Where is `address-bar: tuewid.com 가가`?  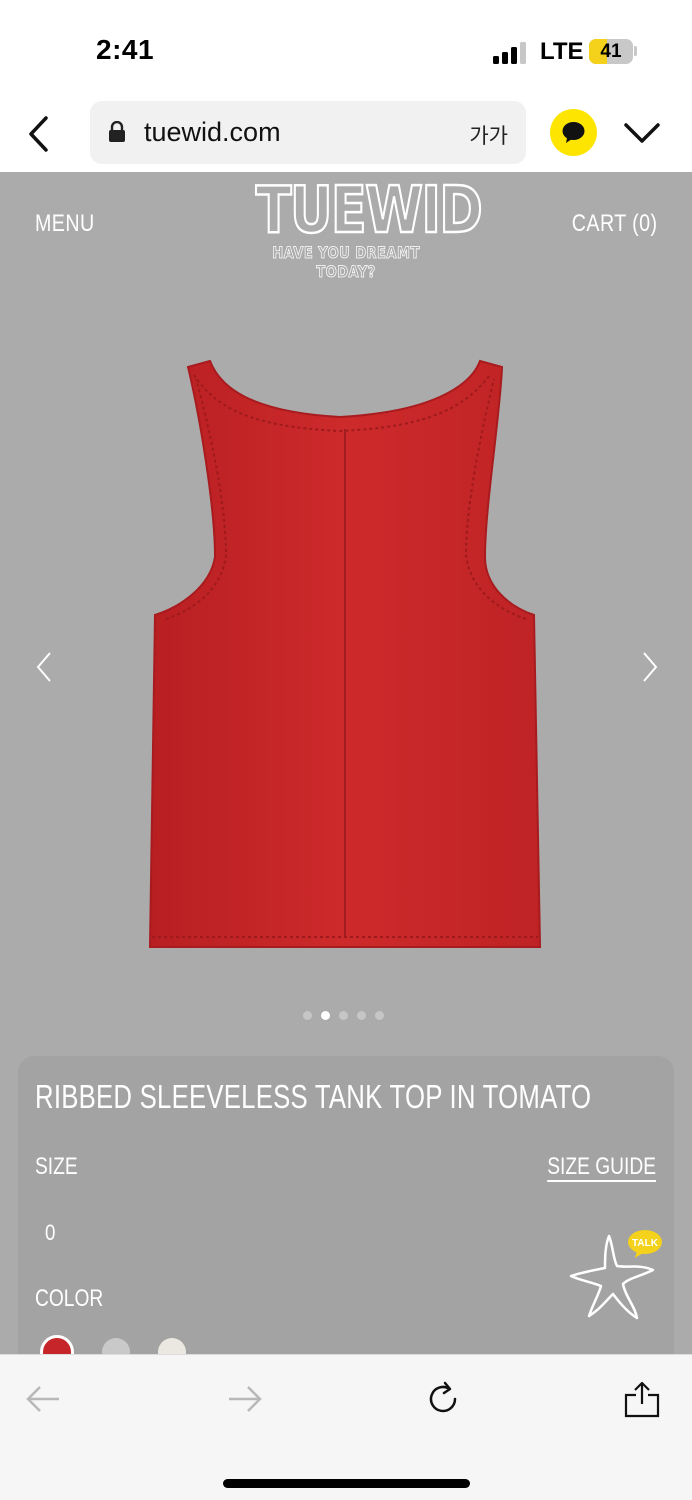 address-bar: tuewid.com 가가 is located at coordinates (308, 132).